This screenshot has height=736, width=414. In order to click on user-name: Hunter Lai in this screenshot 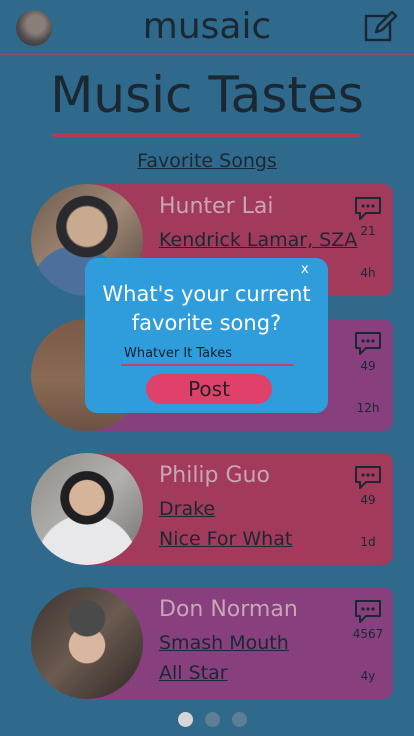, I will do `click(216, 206)`.